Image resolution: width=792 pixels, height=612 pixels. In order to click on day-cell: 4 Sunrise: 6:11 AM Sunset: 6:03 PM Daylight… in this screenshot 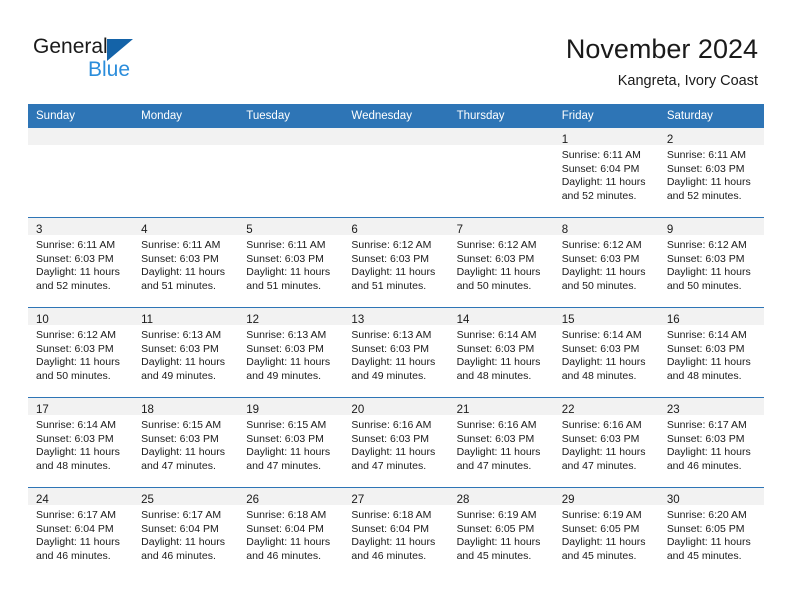, I will do `click(186, 262)`.